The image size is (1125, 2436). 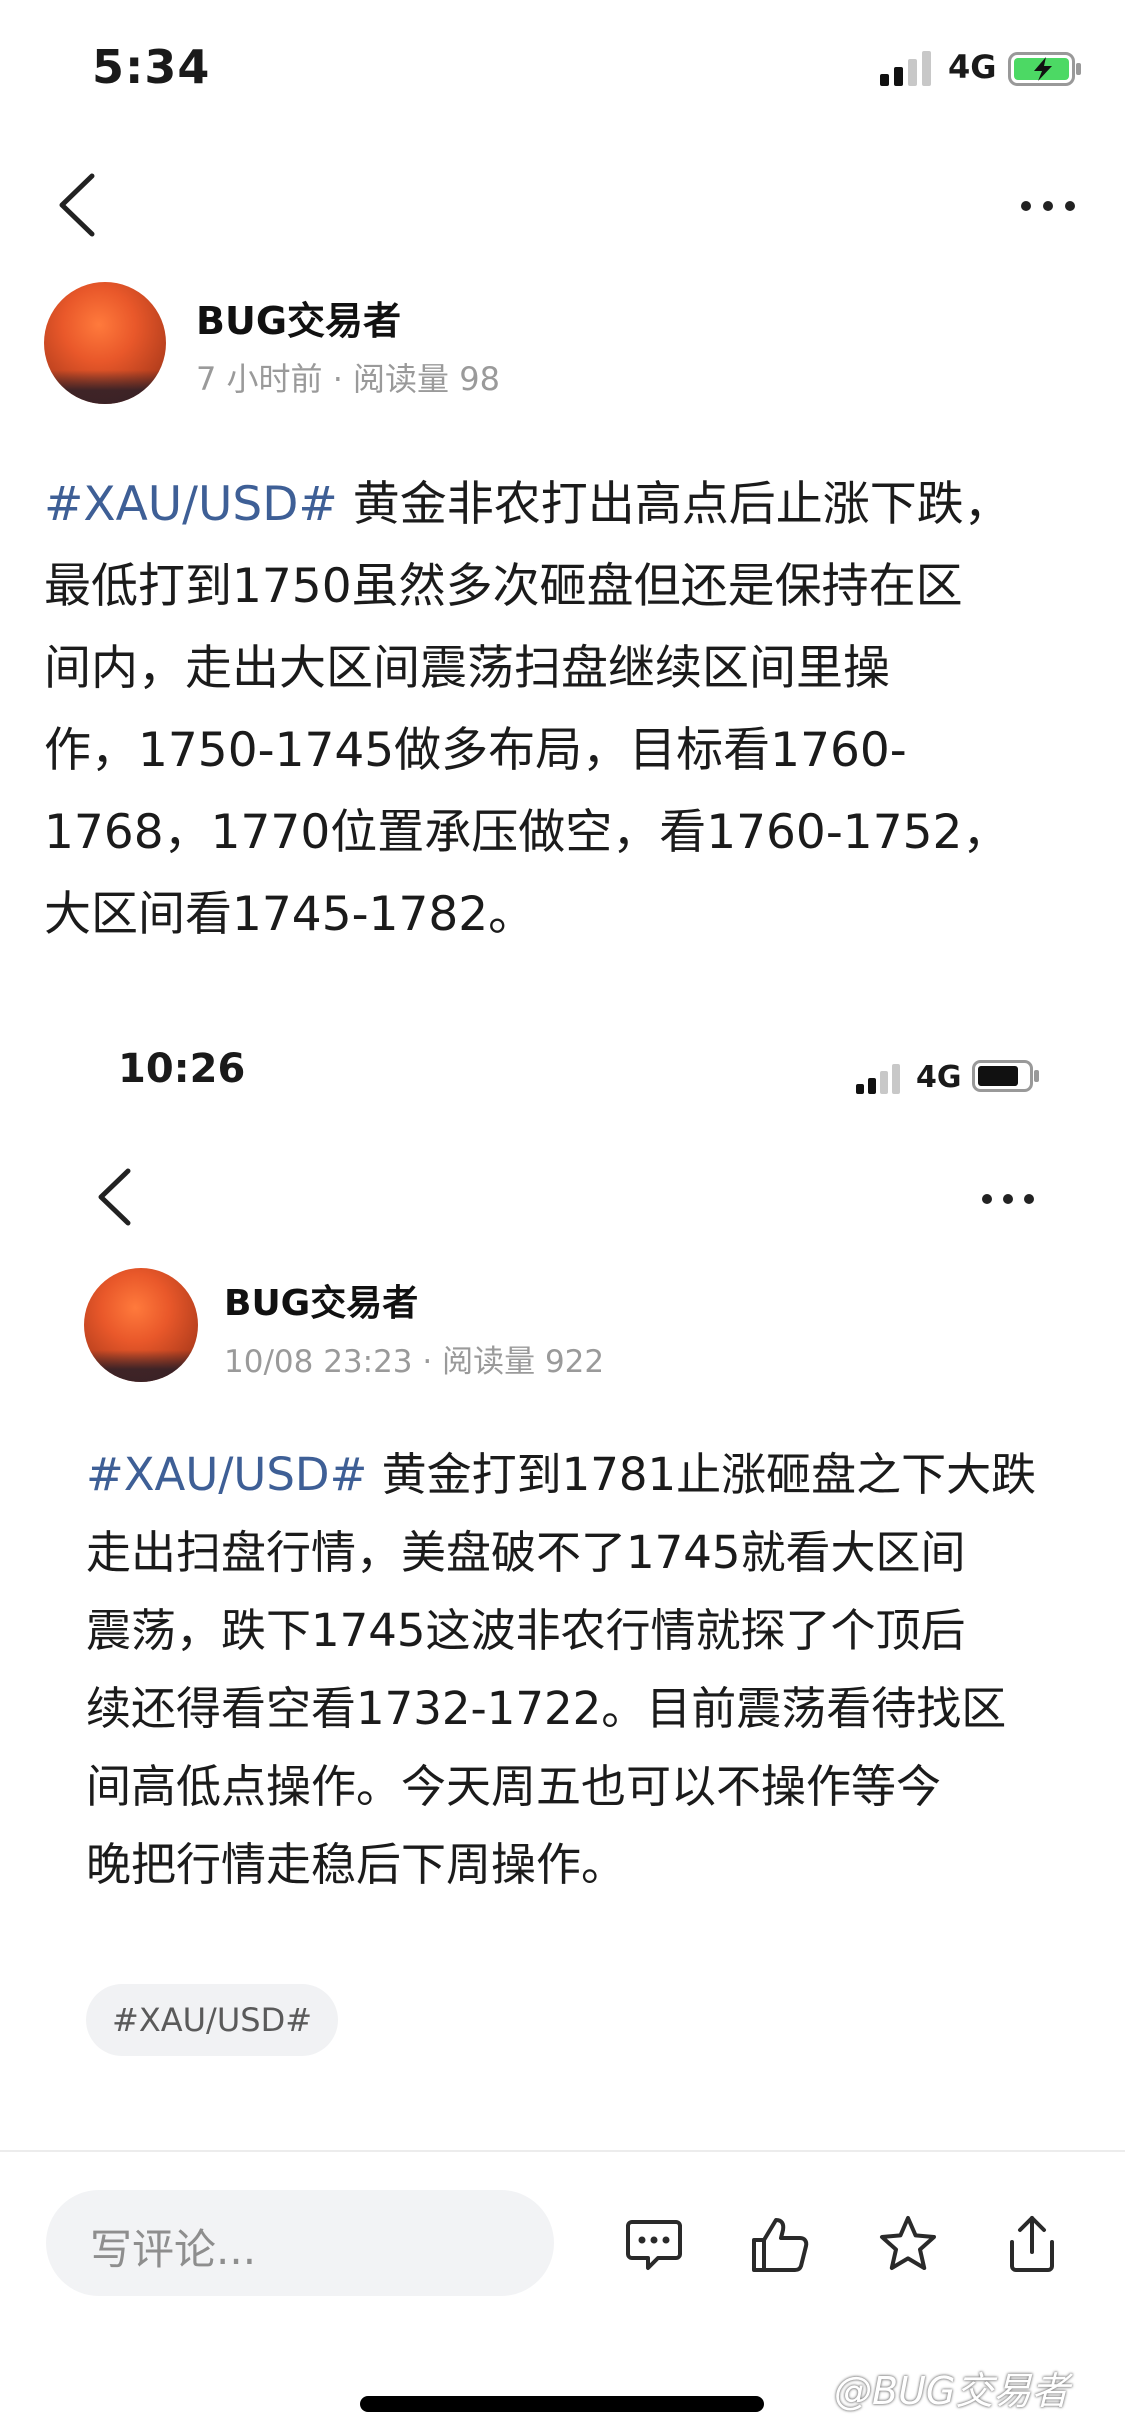 What do you see at coordinates (475, 750) in the screenshot?
I see `post-line: 作，1750-1745做多布局，目标看1760-` at bounding box center [475, 750].